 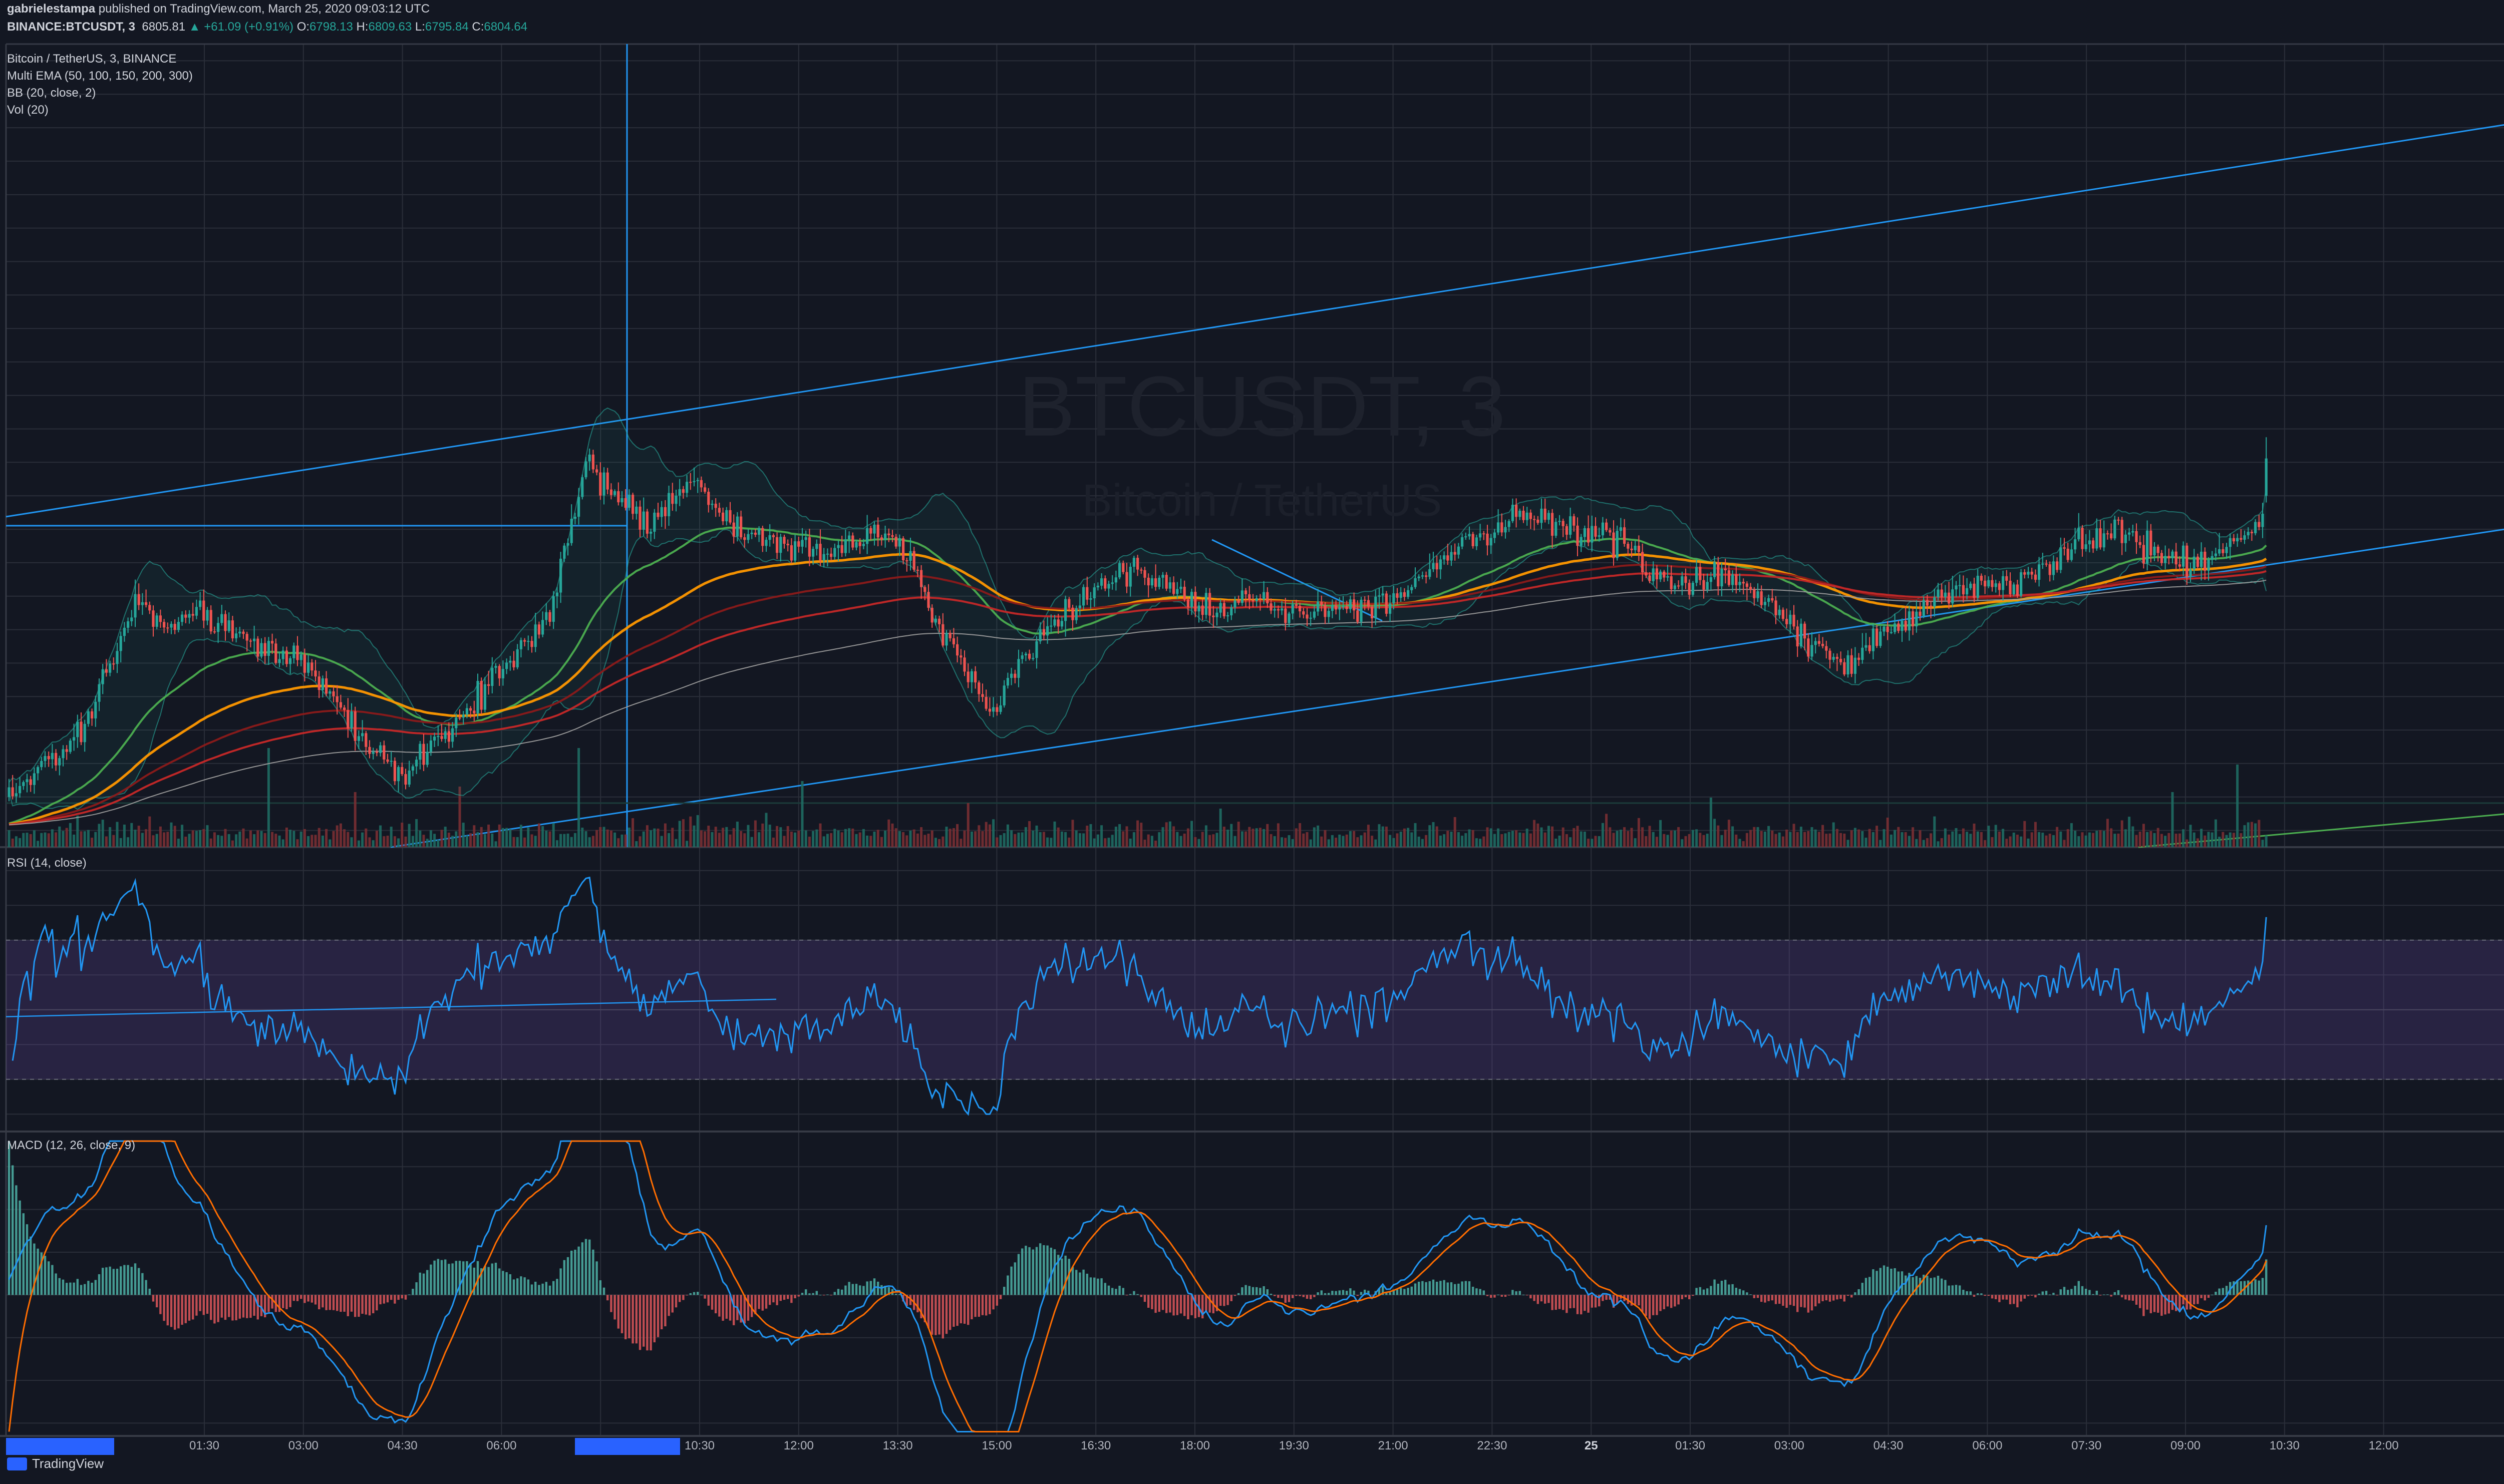 What do you see at coordinates (56, 1463) in the screenshot?
I see `tradingview-logo: TradingView` at bounding box center [56, 1463].